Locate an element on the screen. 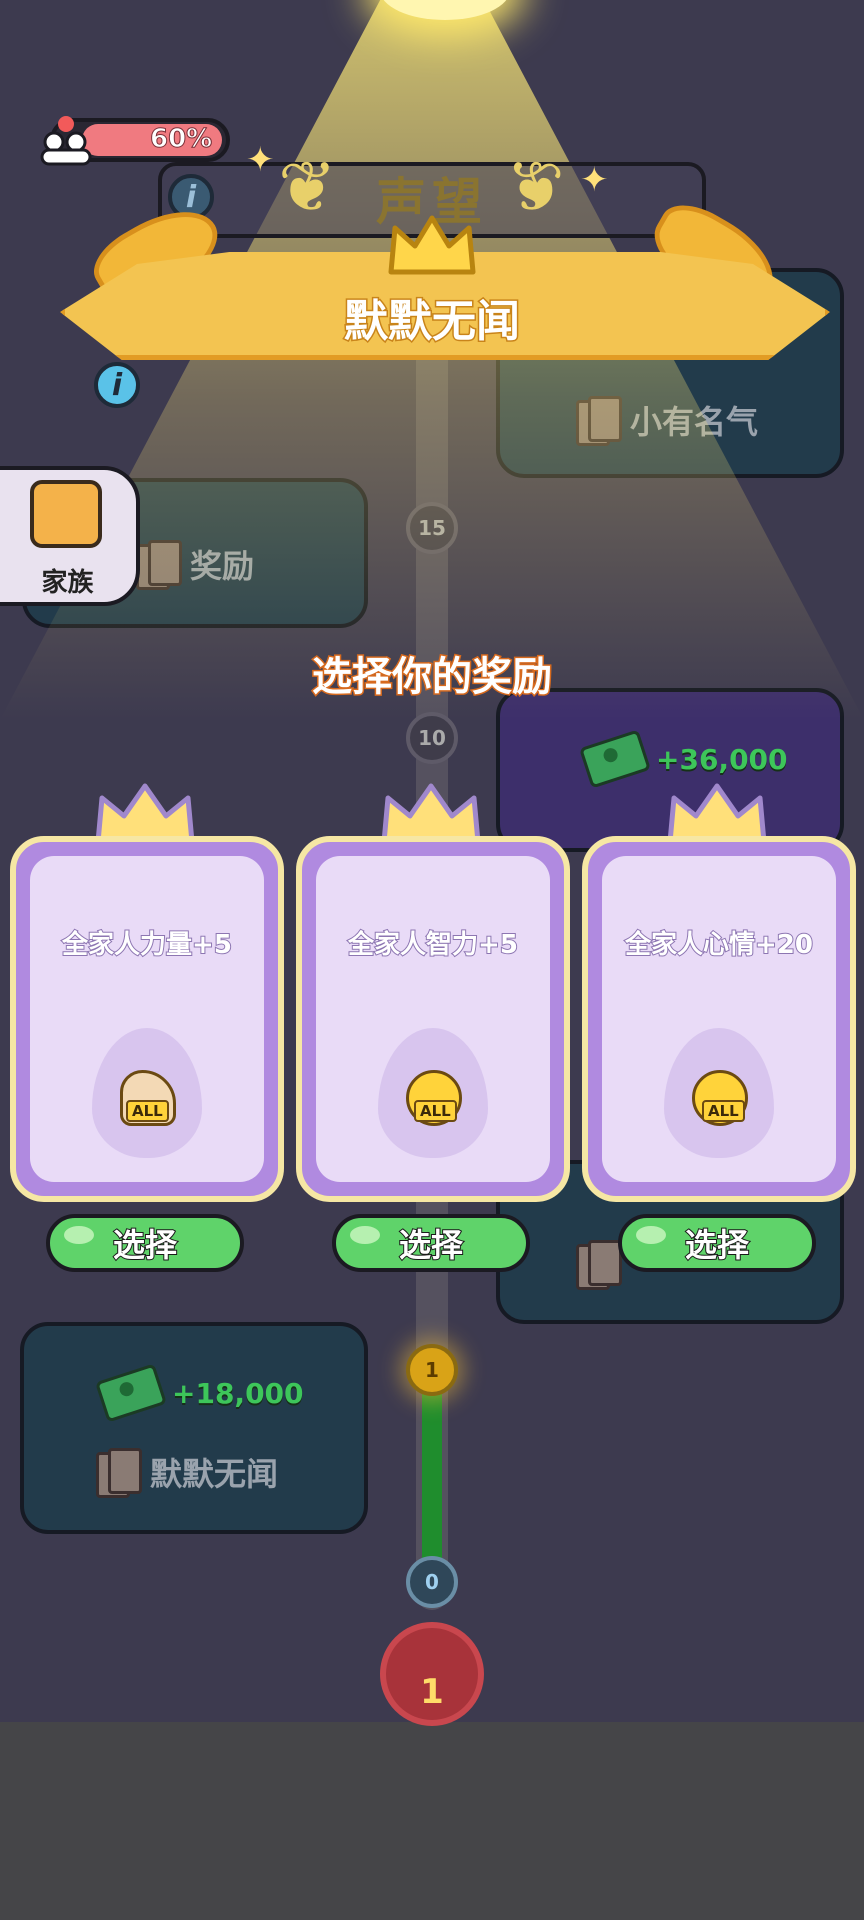 The width and height of the screenshot is (864, 1920). select-button-1: 选择 is located at coordinates (145, 1243).